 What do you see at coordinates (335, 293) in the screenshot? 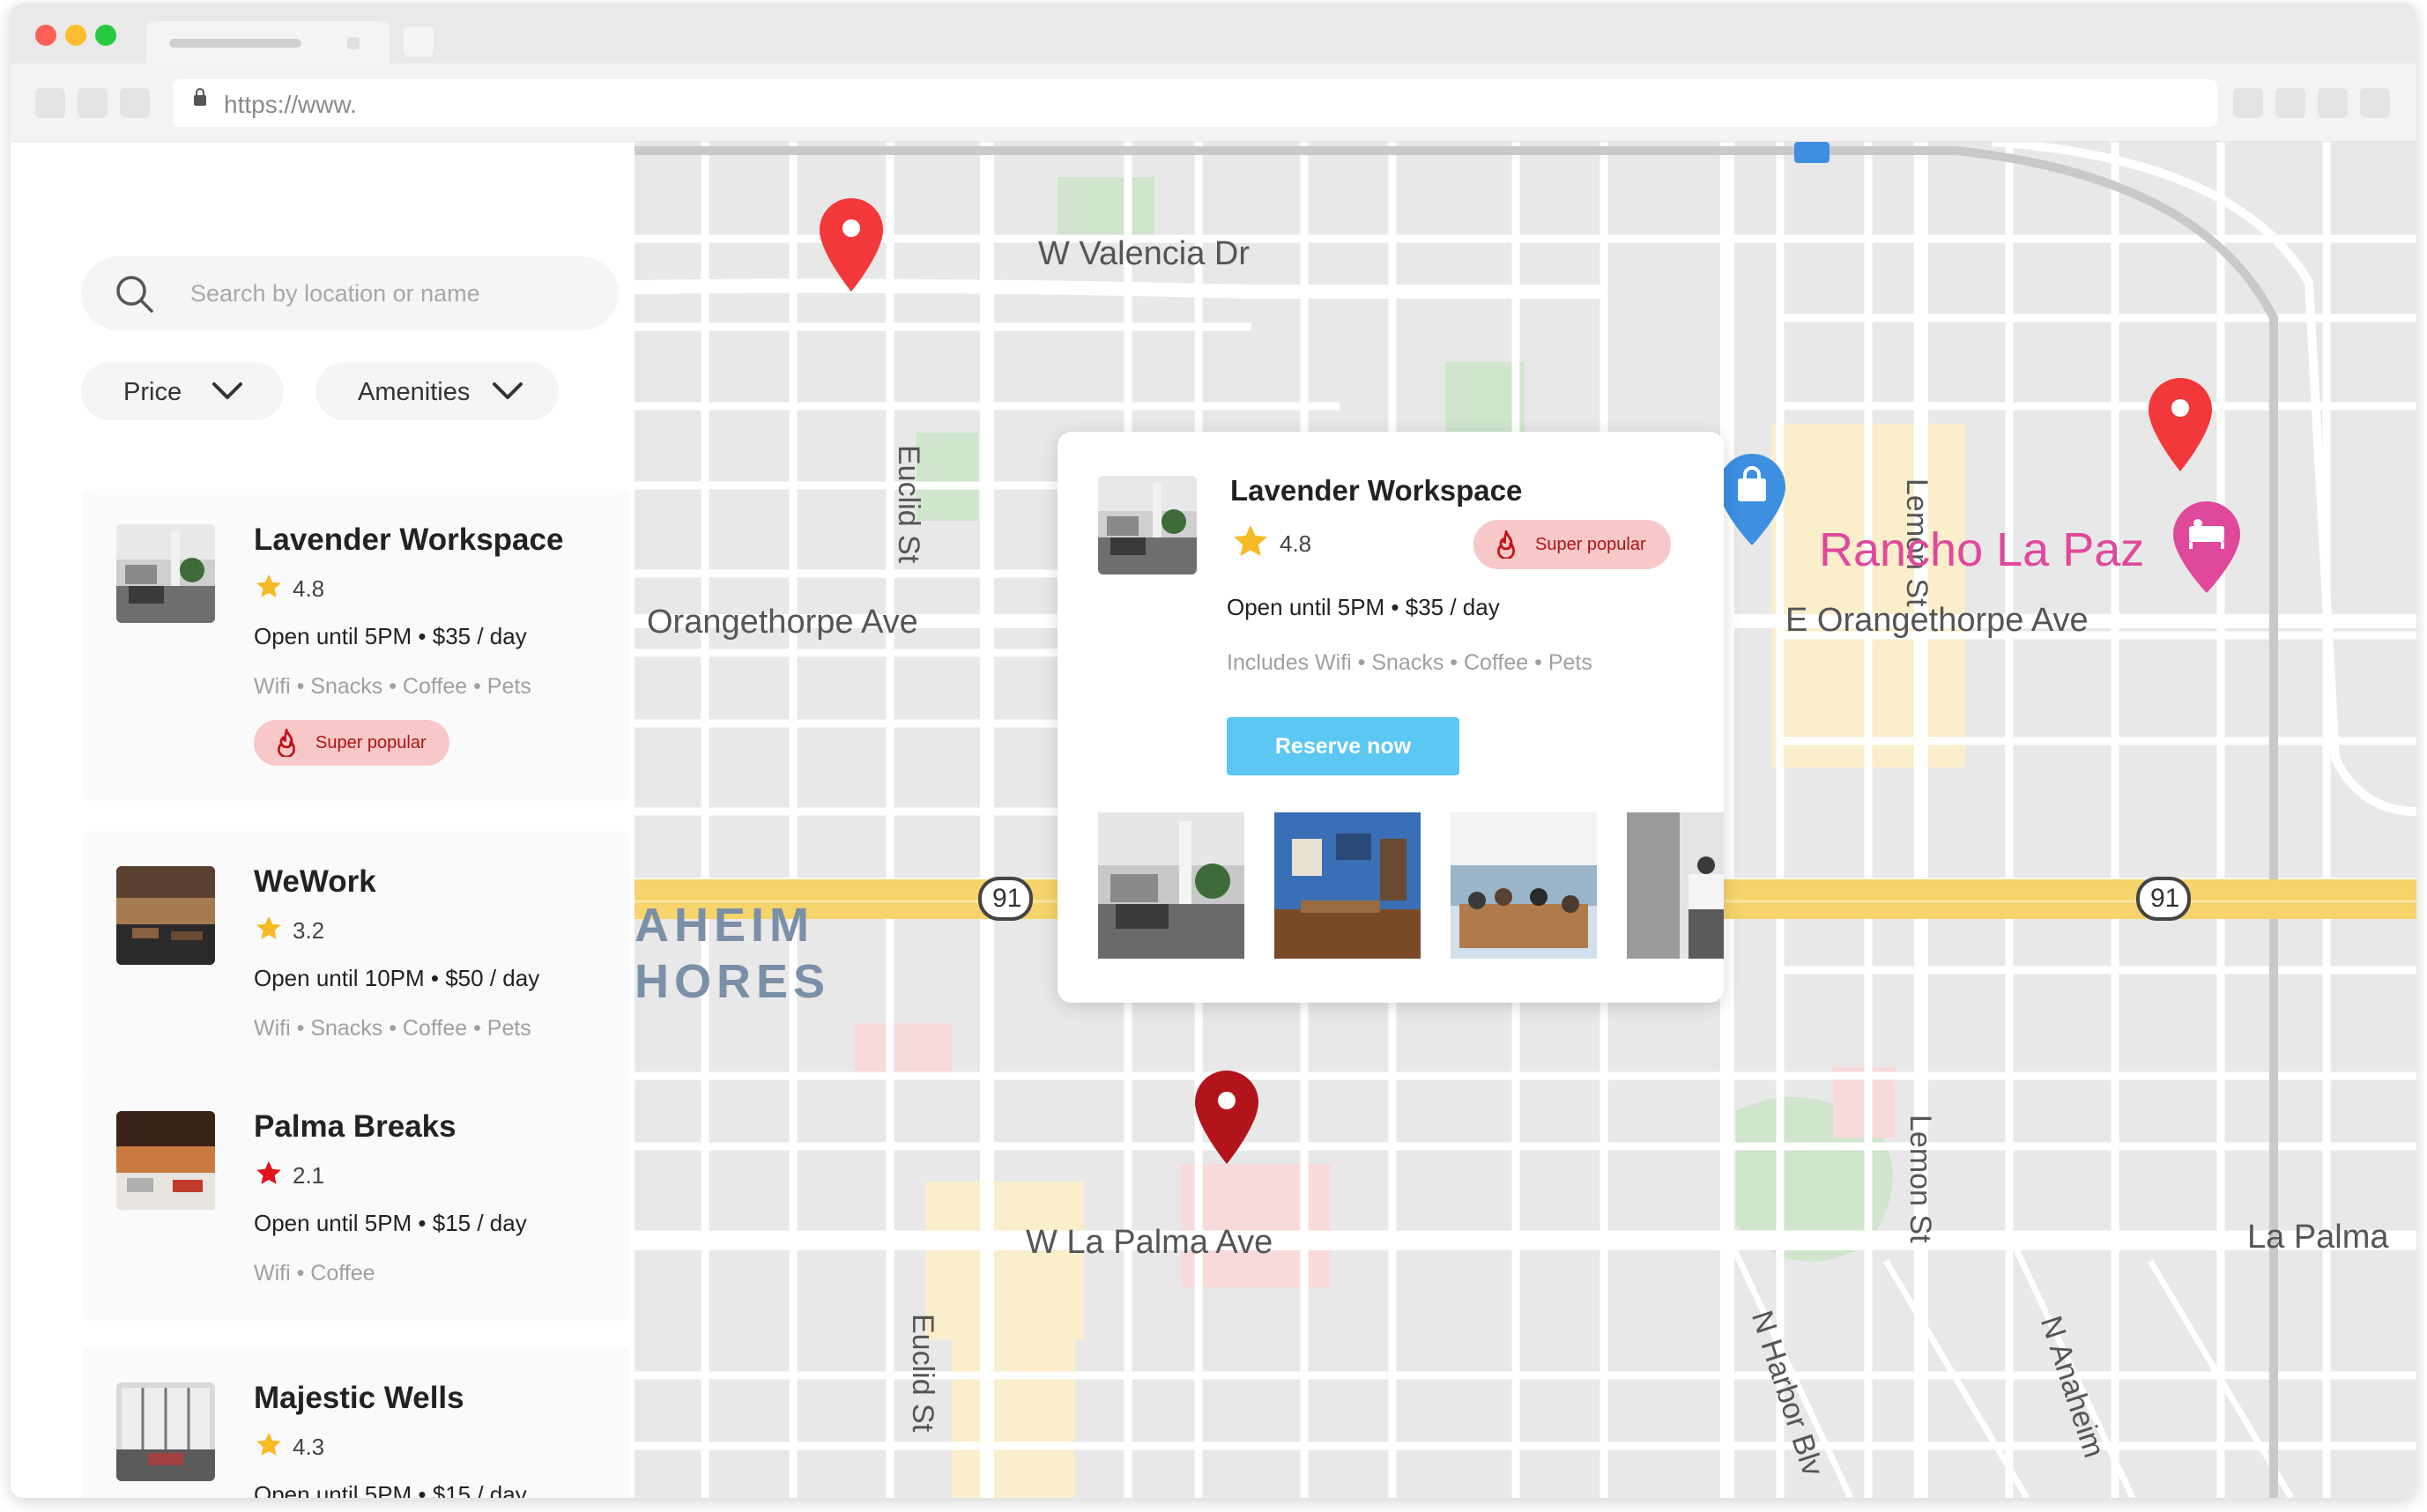
I see `search-placeholder: Search by location or name` at bounding box center [335, 293].